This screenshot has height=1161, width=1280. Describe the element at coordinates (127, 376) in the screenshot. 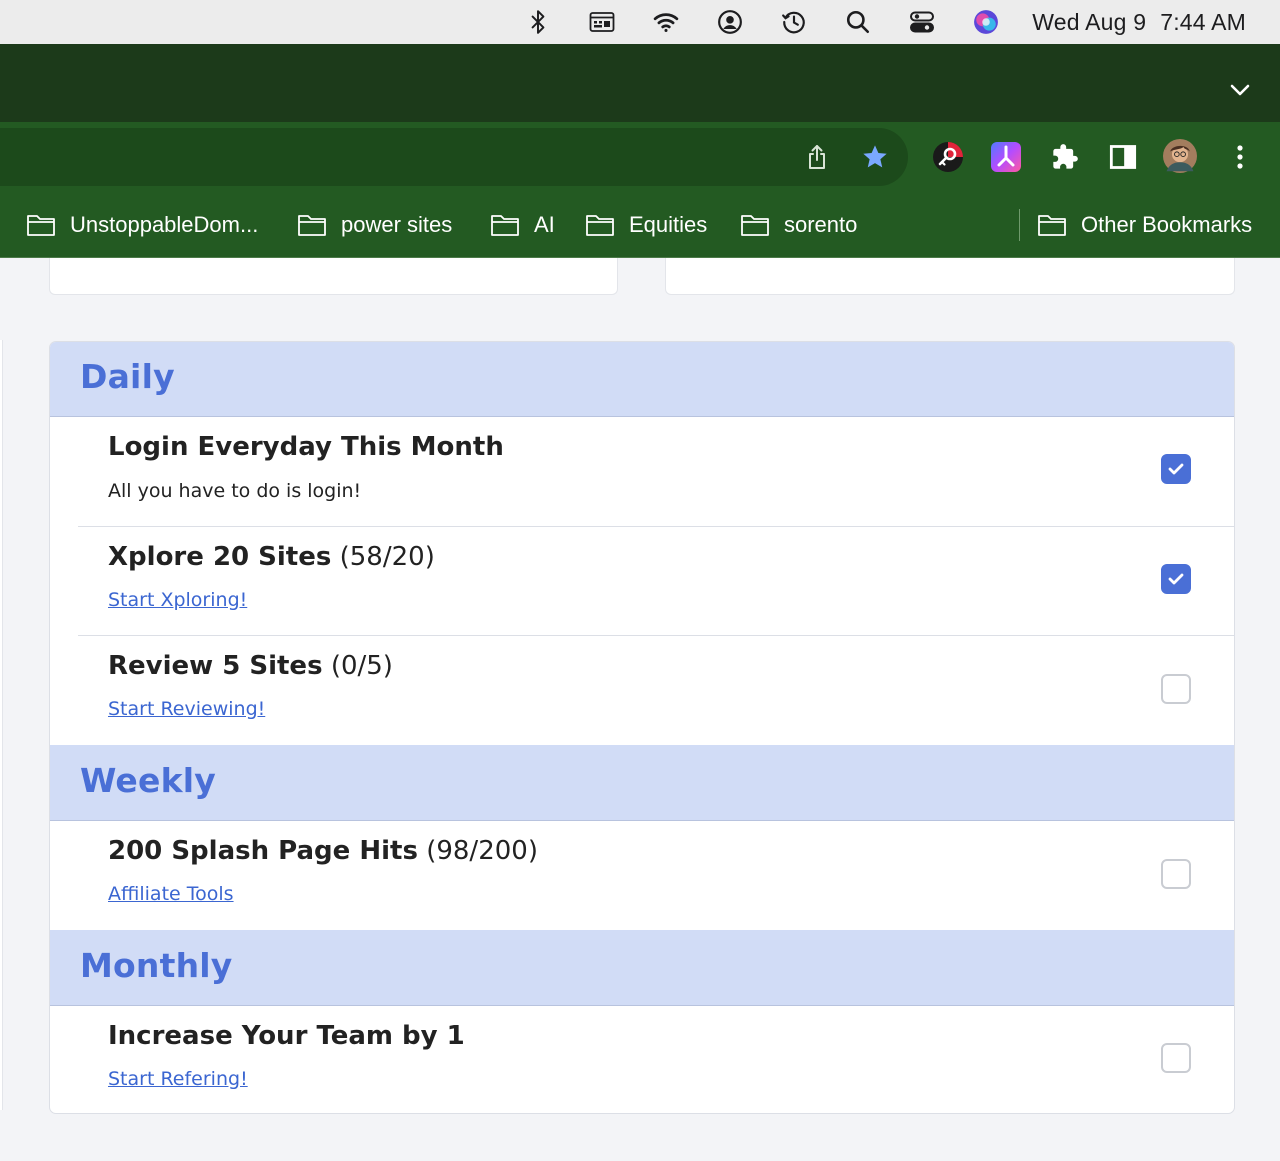

I see `section-title: Daily` at that location.